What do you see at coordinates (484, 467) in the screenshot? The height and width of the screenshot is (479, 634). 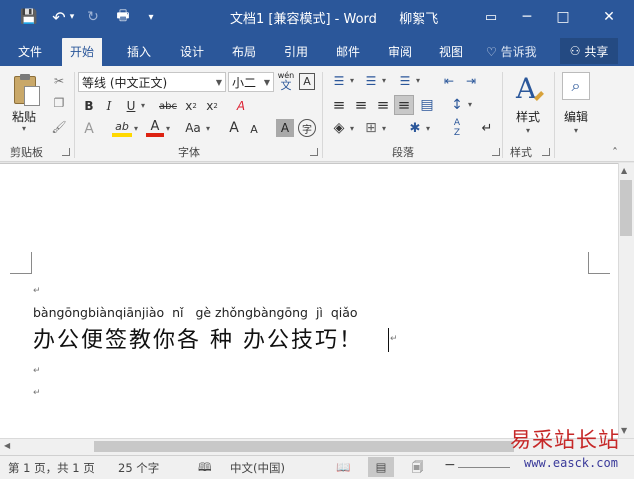 I see `zoom-slider` at bounding box center [484, 467].